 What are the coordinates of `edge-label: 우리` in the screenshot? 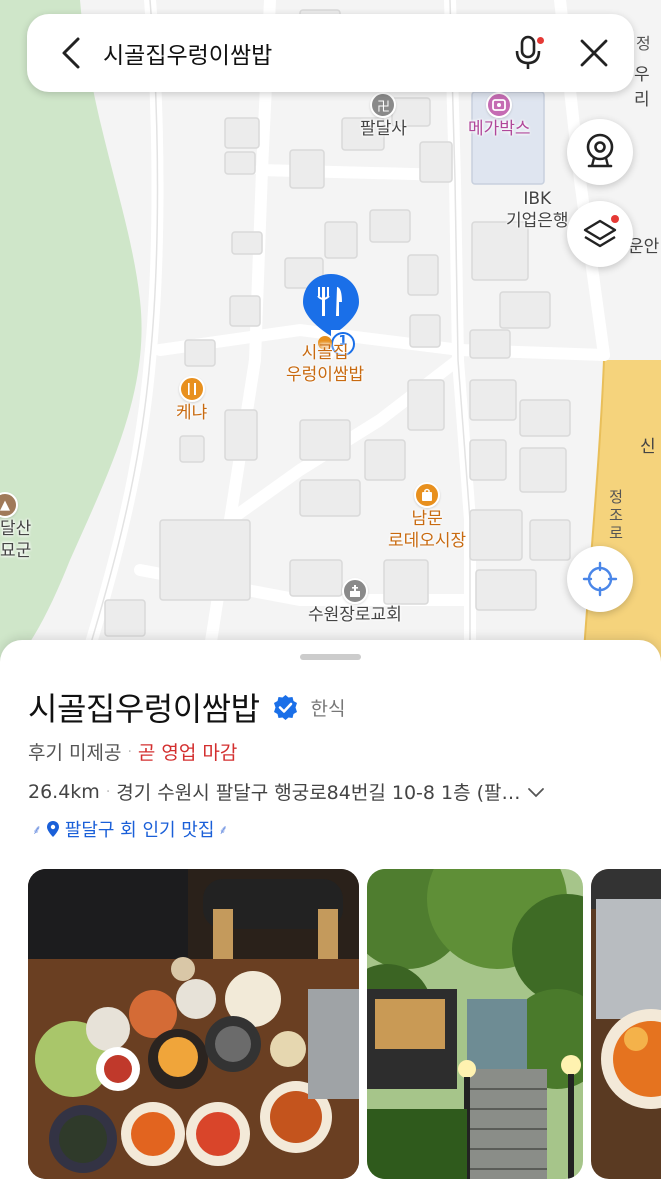 It's located at (642, 87).